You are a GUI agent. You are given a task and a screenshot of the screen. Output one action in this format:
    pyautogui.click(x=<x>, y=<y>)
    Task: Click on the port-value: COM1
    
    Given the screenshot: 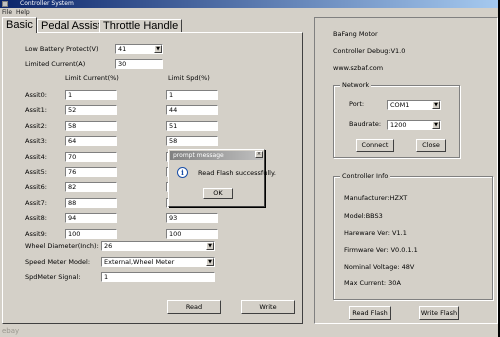 What is the action you would take?
    pyautogui.click(x=400, y=105)
    